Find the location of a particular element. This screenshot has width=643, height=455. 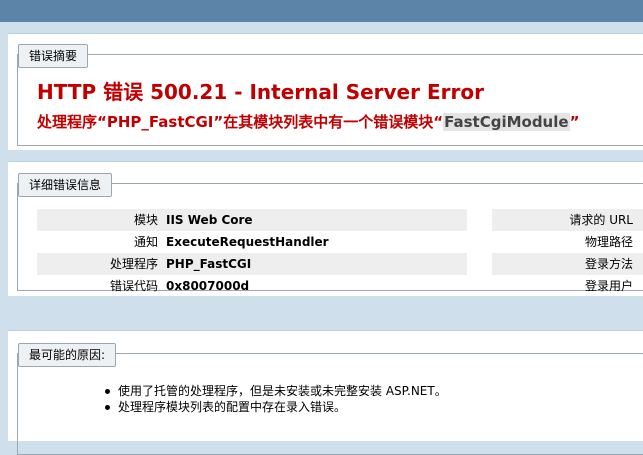

detail-legend: 详细错误信息 is located at coordinates (65, 185).